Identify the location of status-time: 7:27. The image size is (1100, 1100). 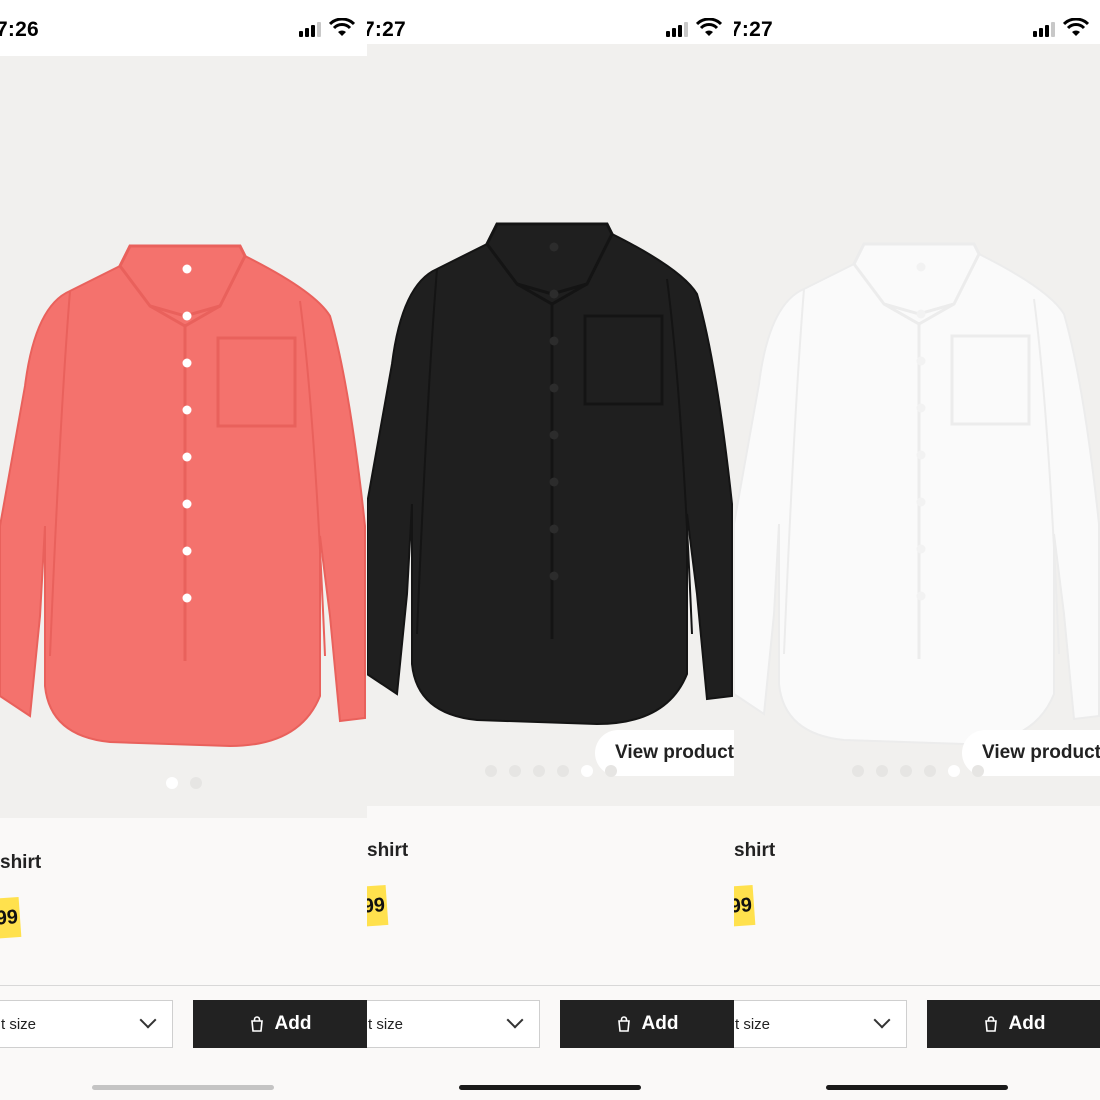
(753, 29).